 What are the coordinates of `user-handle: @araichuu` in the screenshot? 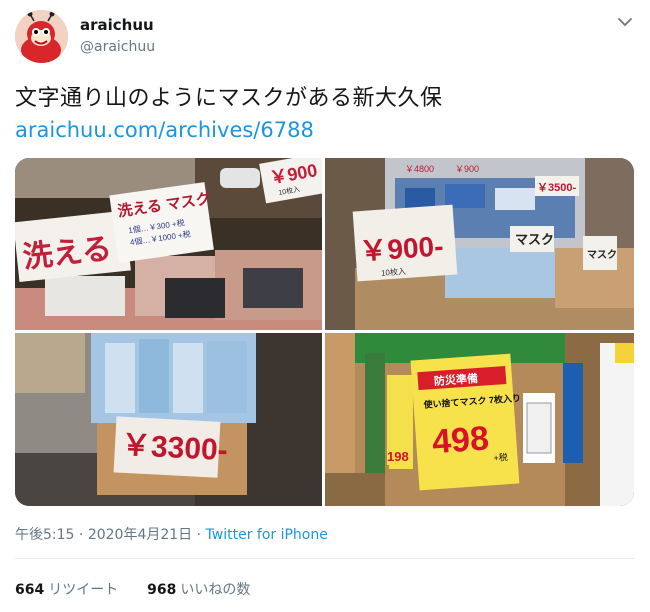 It's located at (117, 47).